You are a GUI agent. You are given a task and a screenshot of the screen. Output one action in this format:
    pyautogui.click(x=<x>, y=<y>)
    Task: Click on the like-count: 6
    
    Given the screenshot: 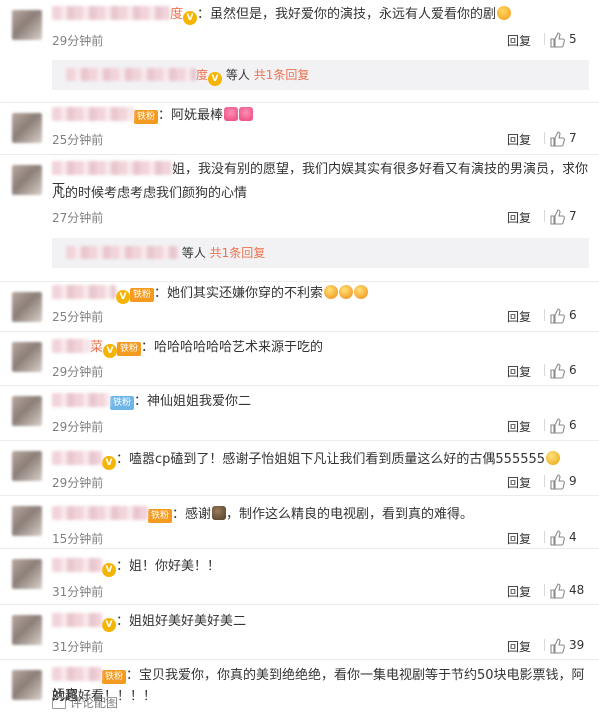 What is the action you would take?
    pyautogui.click(x=573, y=315)
    